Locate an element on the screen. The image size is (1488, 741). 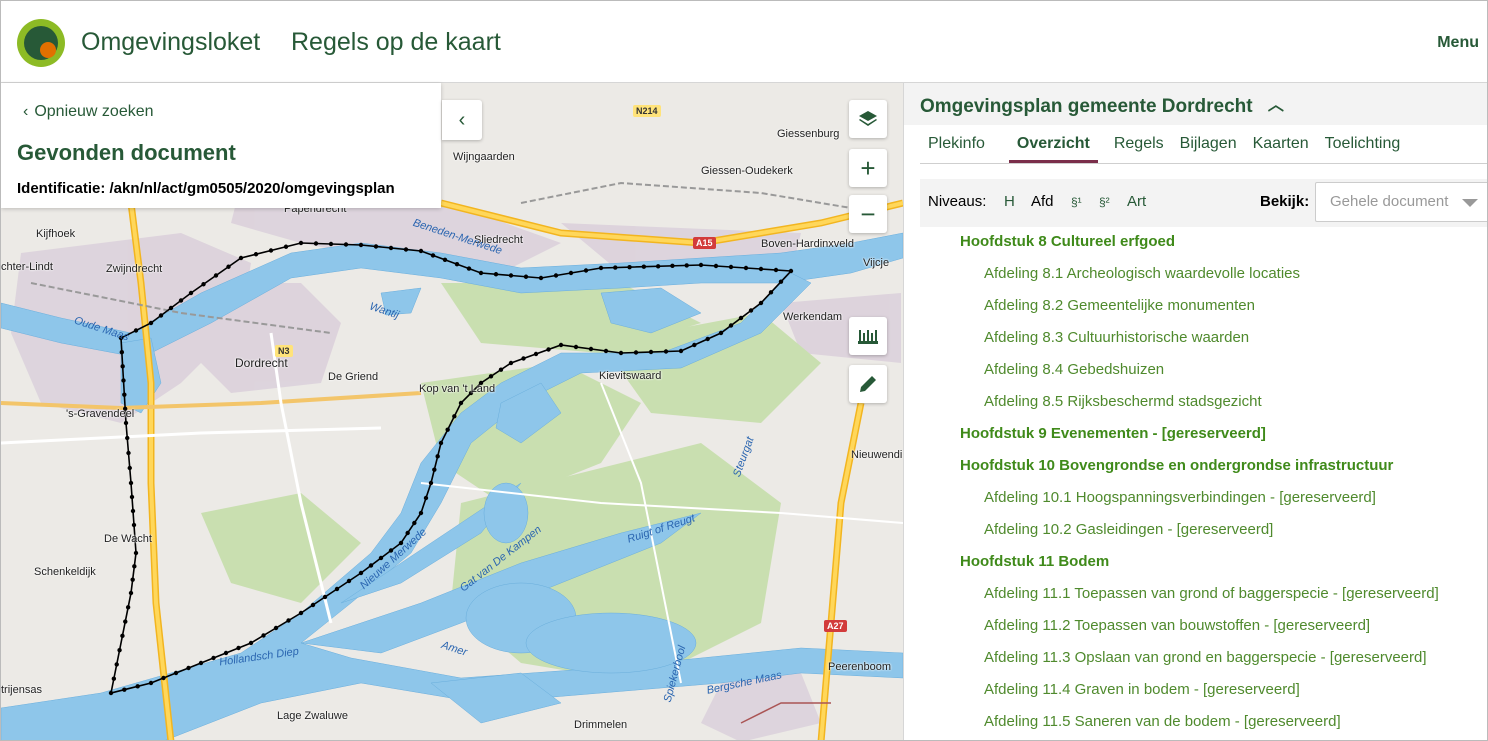
panel-header: Omgevingsplan gemeente Dordrecht ︿ is located at coordinates (1195, 104).